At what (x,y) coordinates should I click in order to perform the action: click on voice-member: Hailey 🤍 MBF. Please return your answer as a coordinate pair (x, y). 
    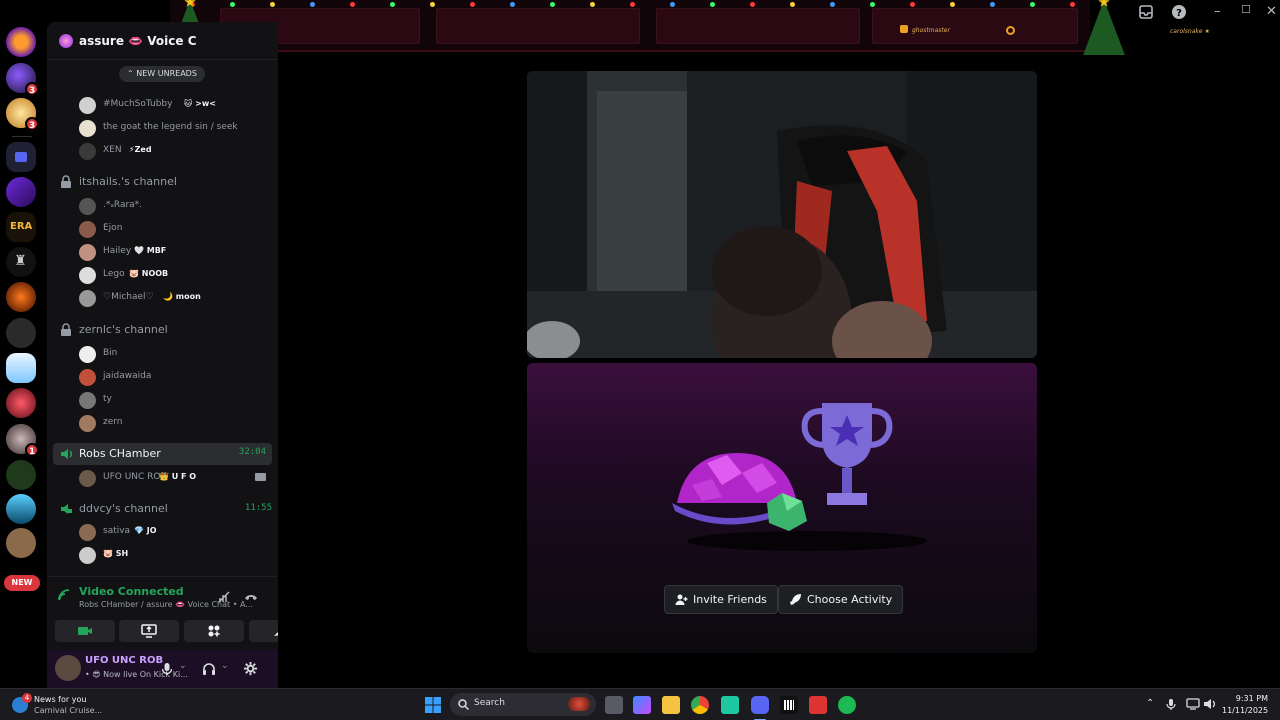
    Looking at the image, I should click on (176, 252).